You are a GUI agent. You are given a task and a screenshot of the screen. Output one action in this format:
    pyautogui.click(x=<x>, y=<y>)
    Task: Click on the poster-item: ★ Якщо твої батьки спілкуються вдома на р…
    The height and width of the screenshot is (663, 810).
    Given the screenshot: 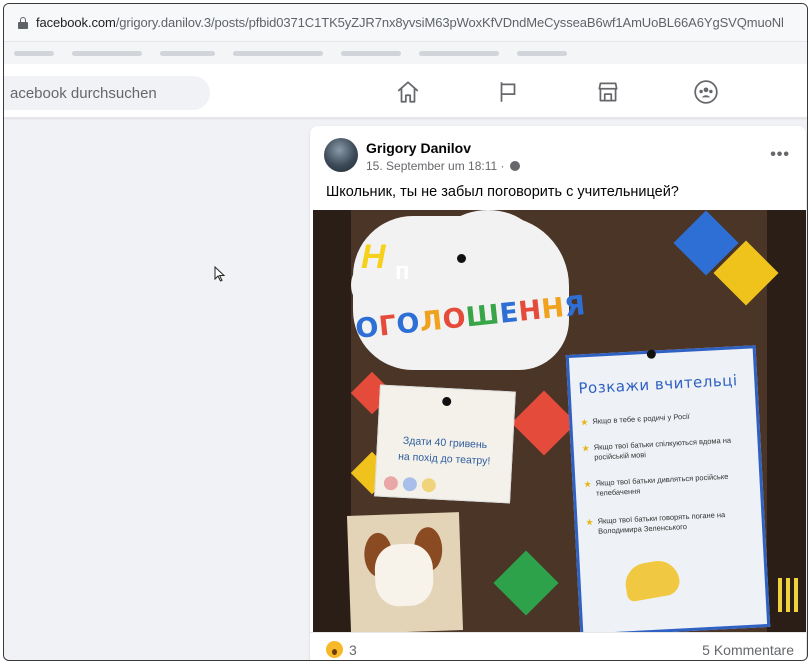 What is the action you would take?
    pyautogui.click(x=656, y=448)
    